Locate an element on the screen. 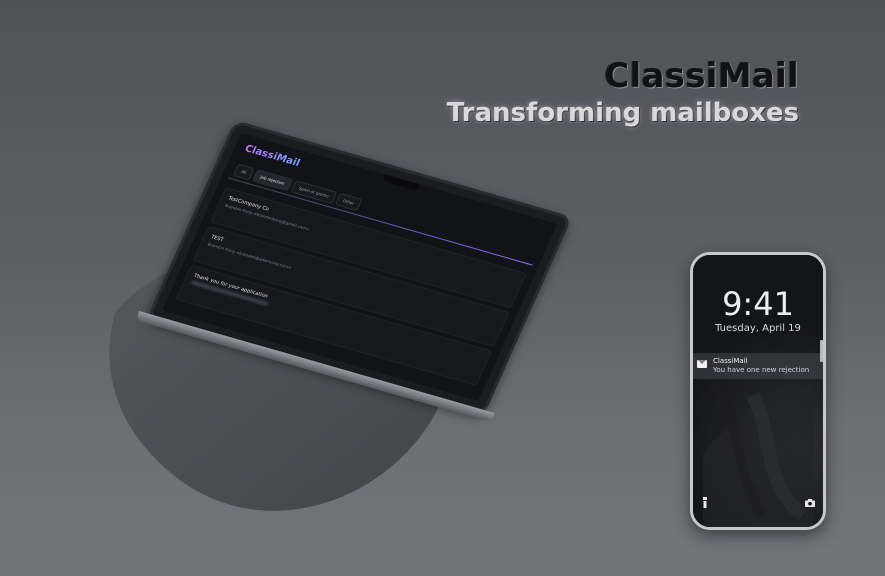 The width and height of the screenshot is (885, 576). notification-title: ClassiMail is located at coordinates (730, 361).